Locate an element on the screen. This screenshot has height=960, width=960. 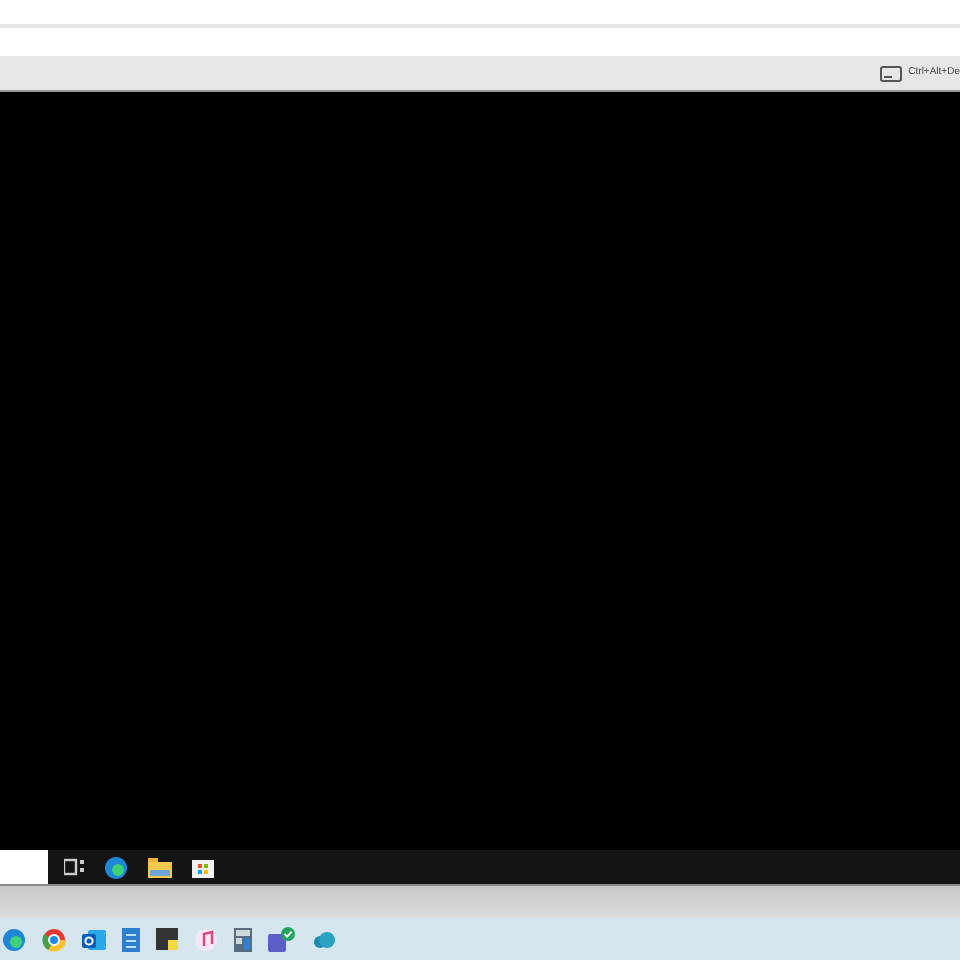
music-icon is located at coordinates (206, 939).